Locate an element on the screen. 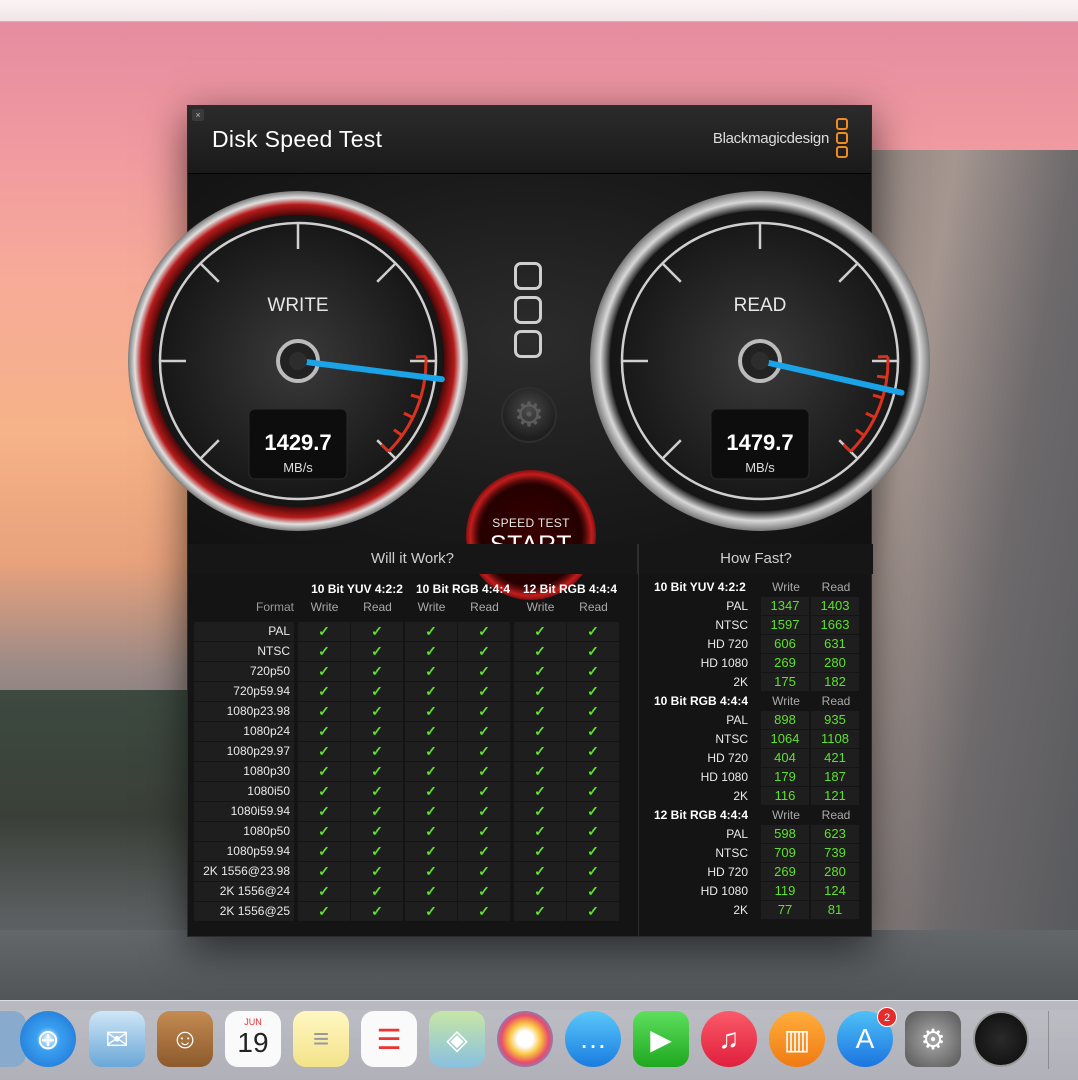 This screenshot has height=1080, width=1078. format-name: 720p50 is located at coordinates (244, 671).